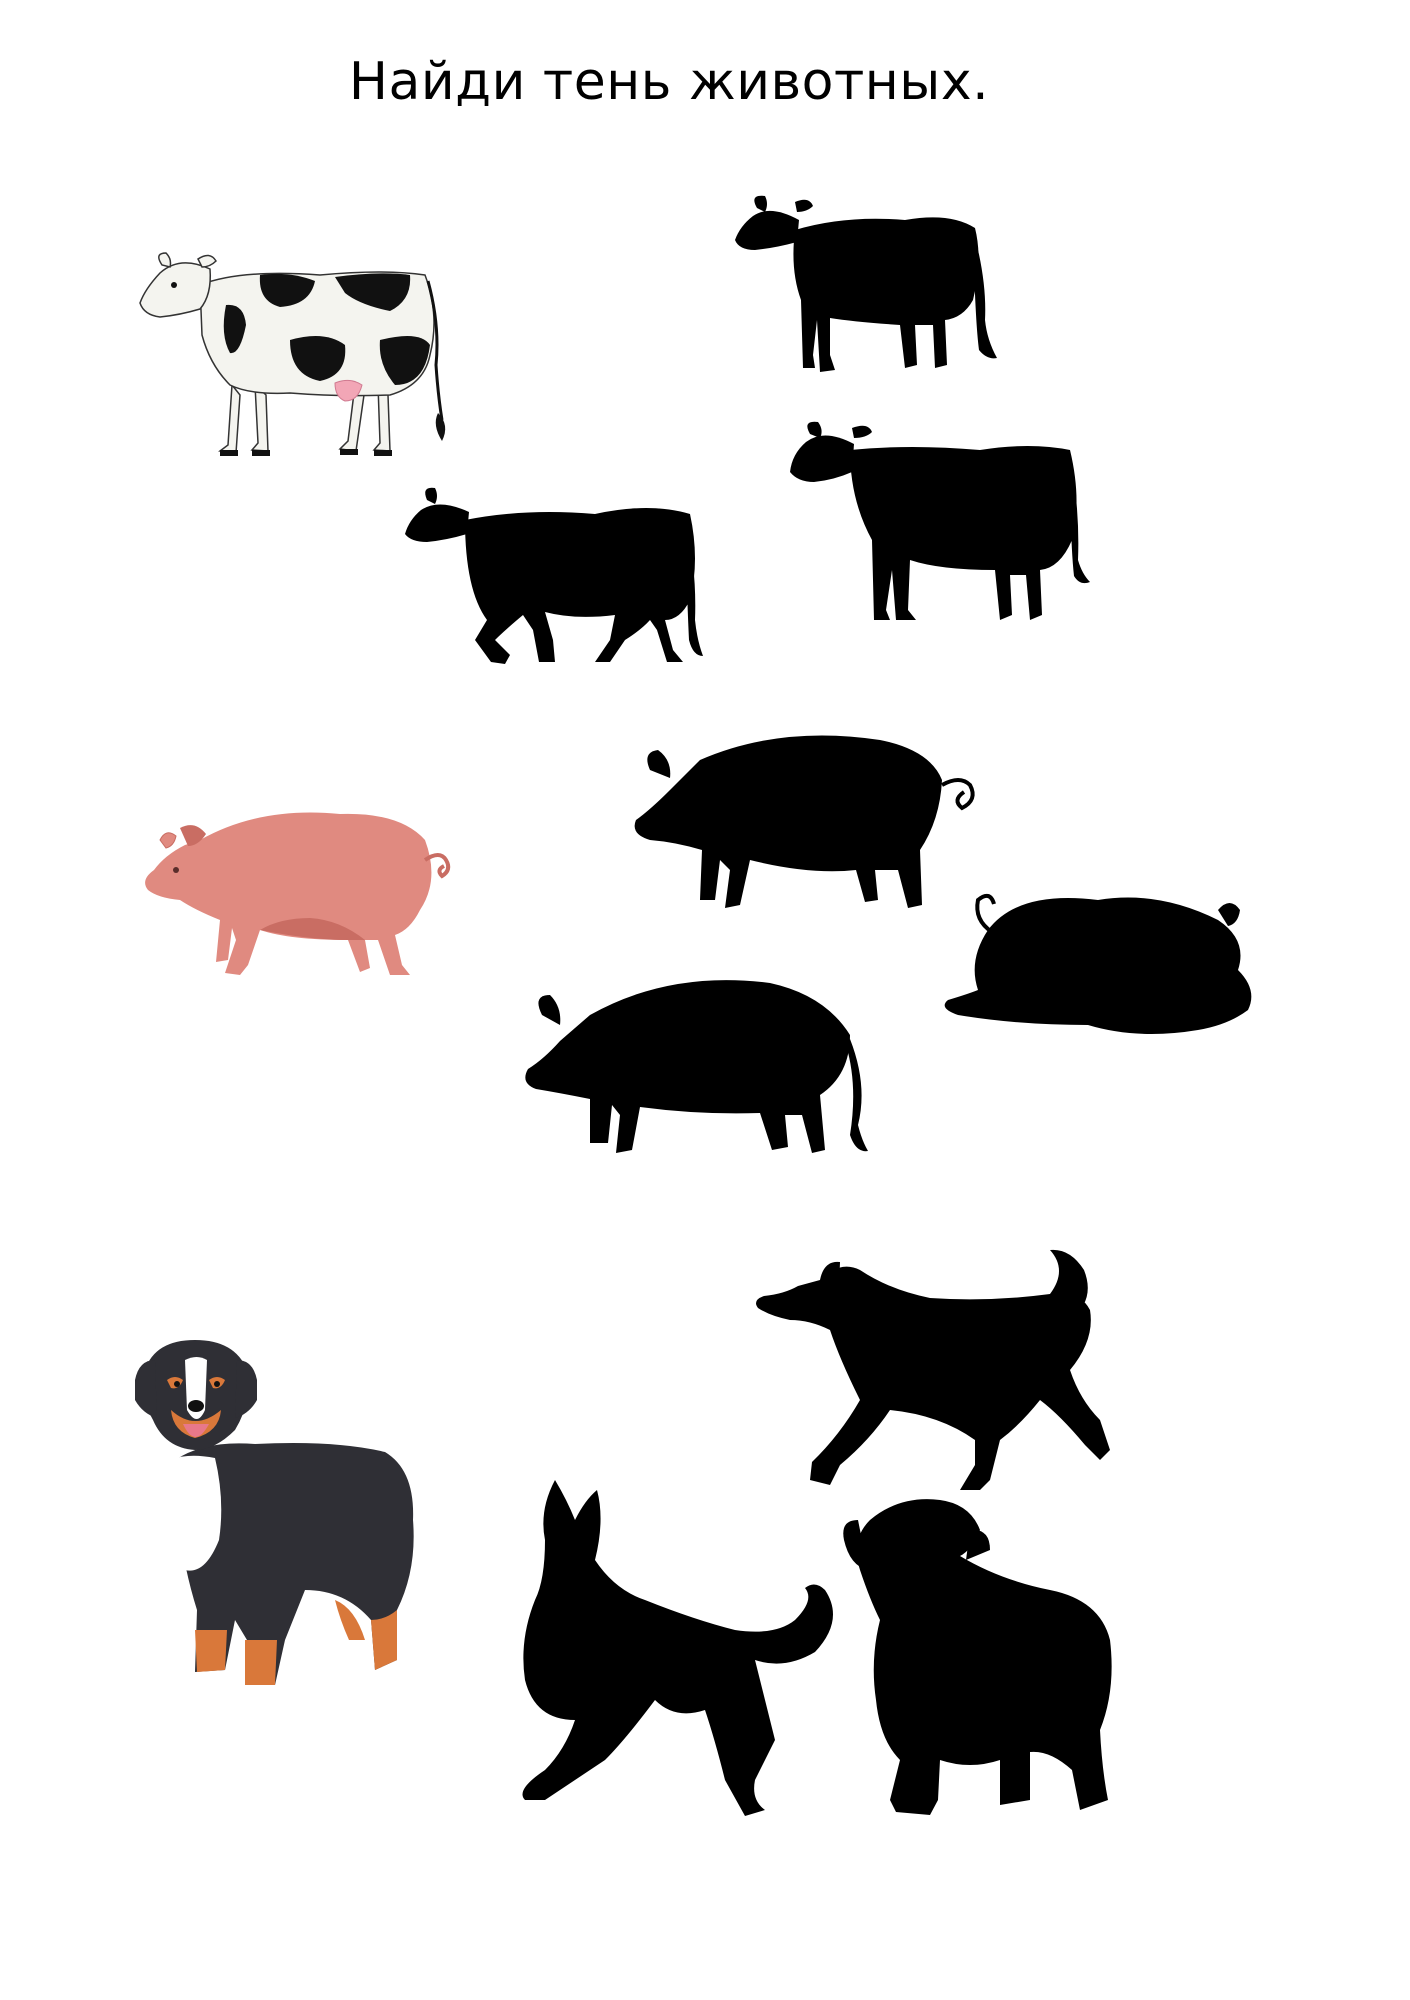 The image size is (1410, 2000). Describe the element at coordinates (977, 1657) in the screenshot. I see `dog-shadow-sitting-pup` at that location.